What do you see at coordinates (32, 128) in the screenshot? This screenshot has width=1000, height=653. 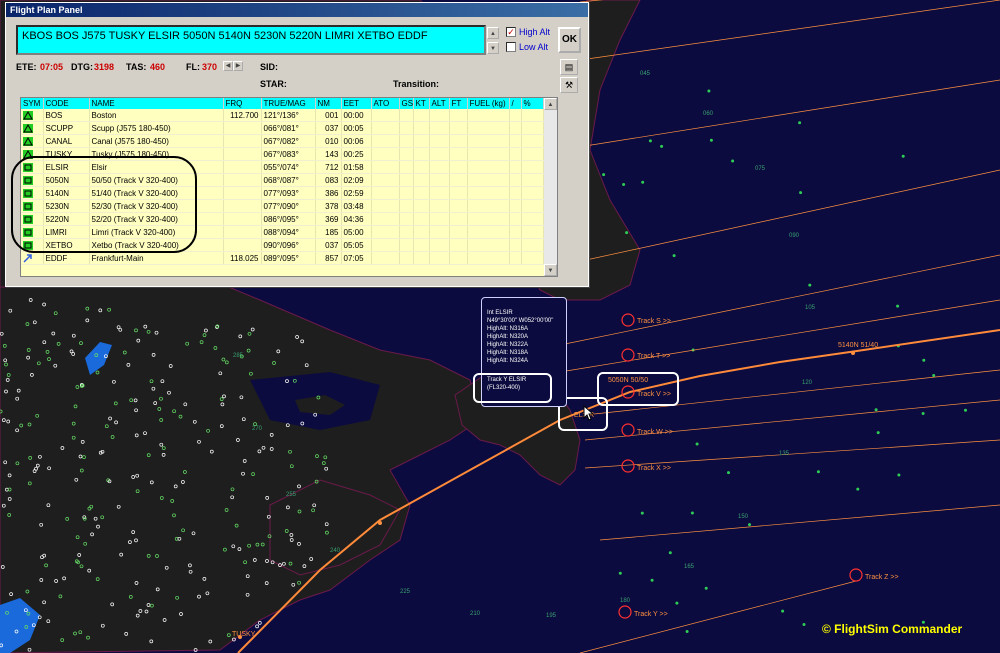 I see `triangle-icon` at bounding box center [32, 128].